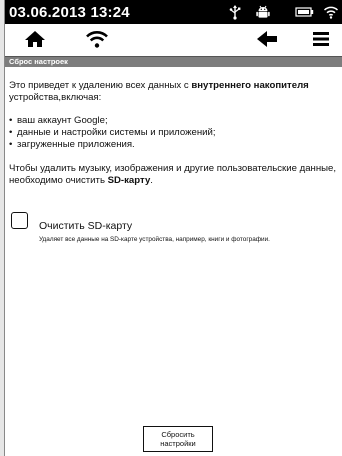 The width and height of the screenshot is (342, 456). Describe the element at coordinates (235, 12) in the screenshot. I see `usb-icon` at that location.